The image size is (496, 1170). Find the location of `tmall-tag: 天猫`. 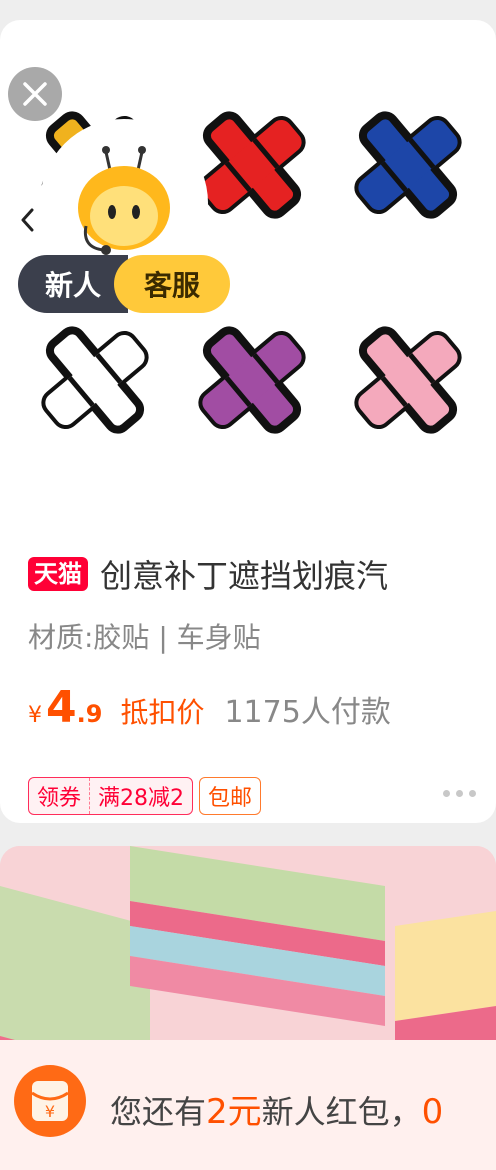

tmall-tag: 天猫 is located at coordinates (58, 574).